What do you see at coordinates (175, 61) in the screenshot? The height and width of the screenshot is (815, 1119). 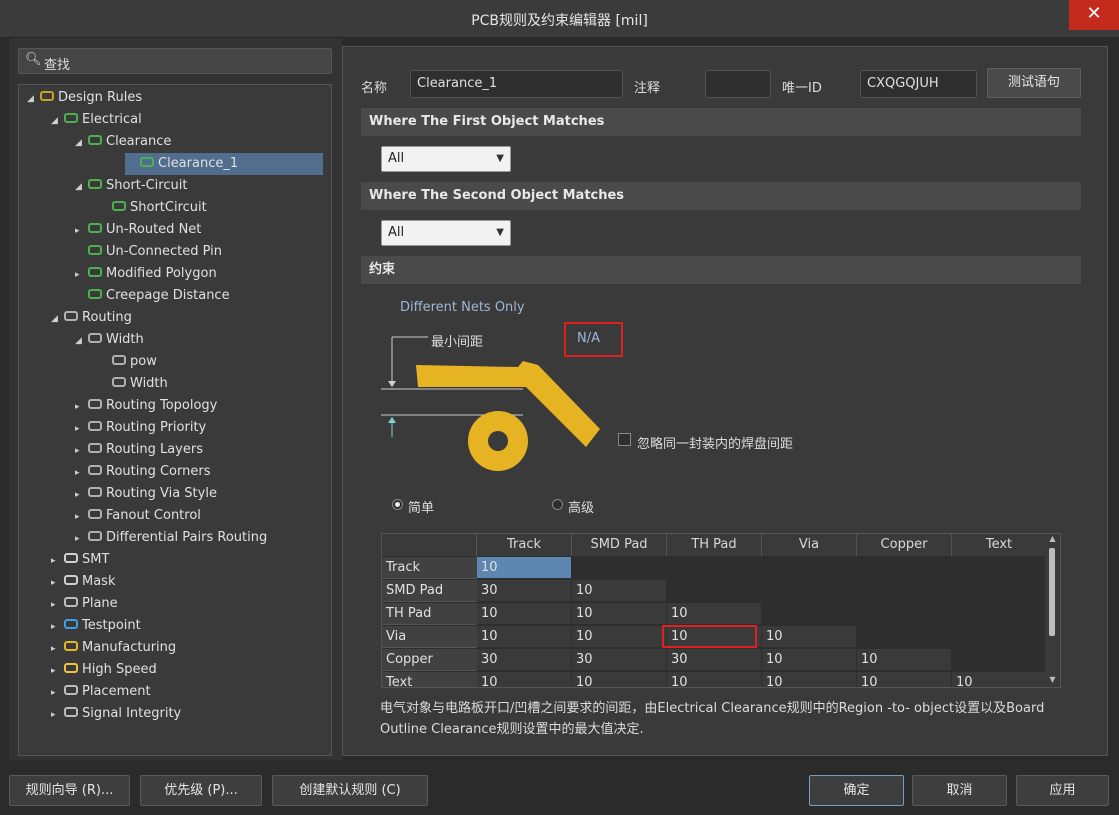 I see `search-input: 🔍︎ 查找` at bounding box center [175, 61].